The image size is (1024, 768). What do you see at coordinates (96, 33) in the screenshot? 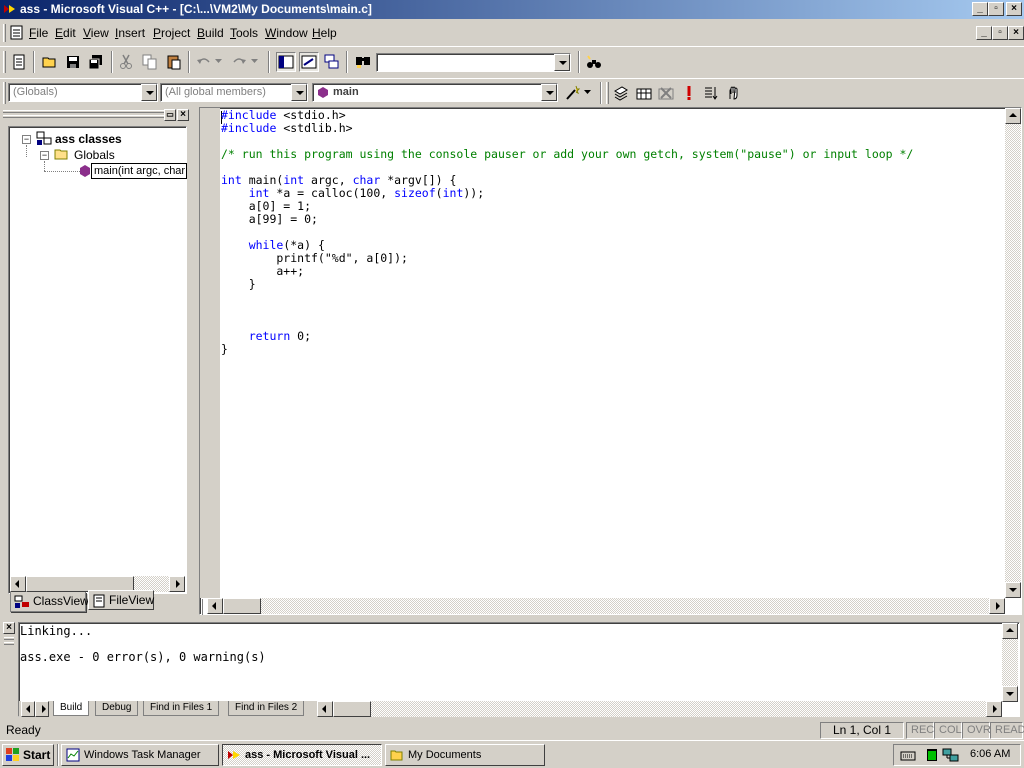
I see `menu-view: View` at bounding box center [96, 33].